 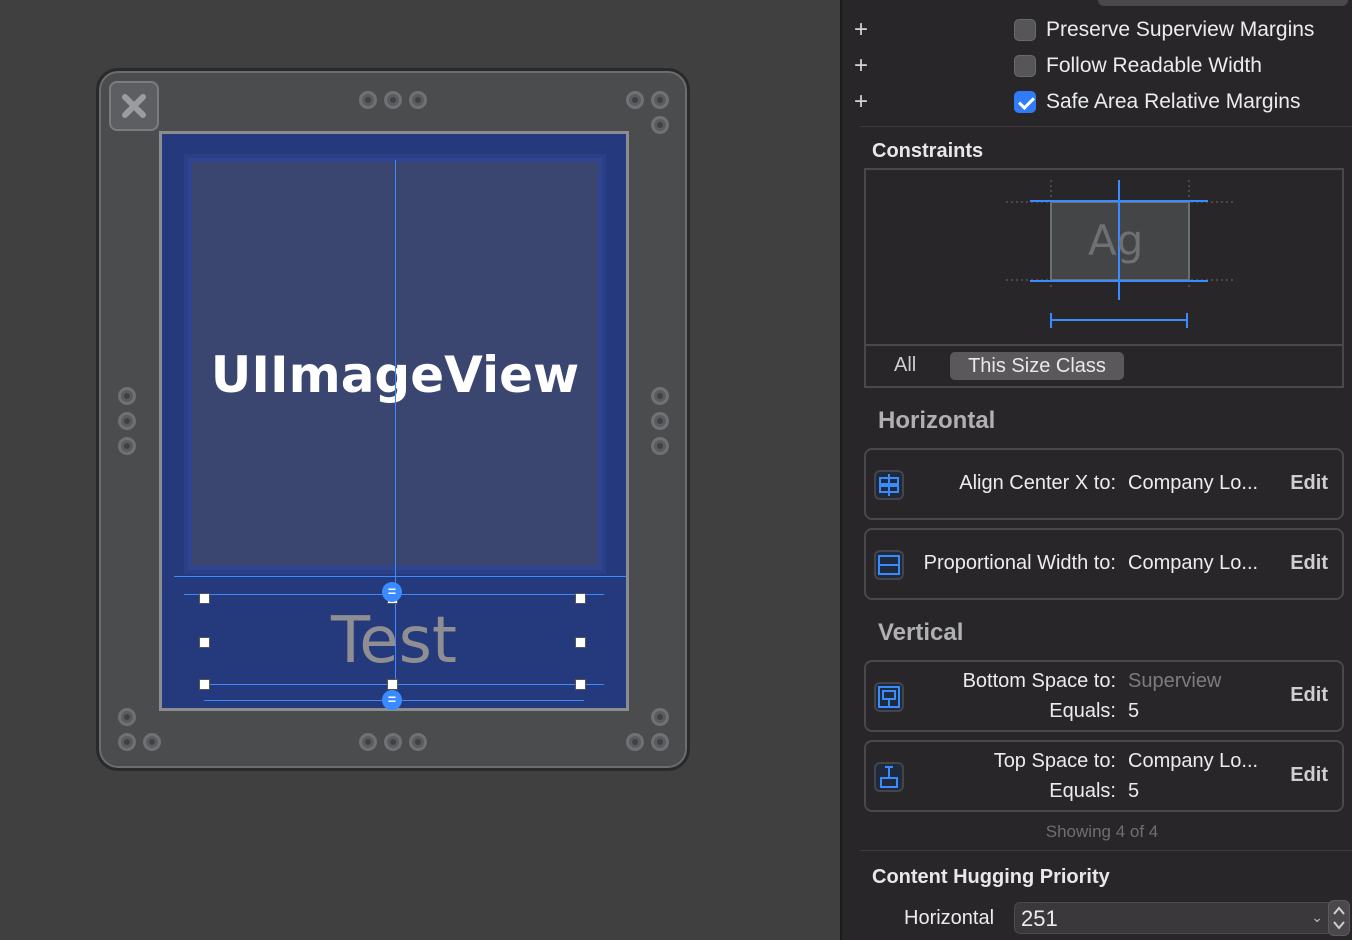 What do you see at coordinates (1039, 681) in the screenshot?
I see `constraint-label: Bottom Space to:` at bounding box center [1039, 681].